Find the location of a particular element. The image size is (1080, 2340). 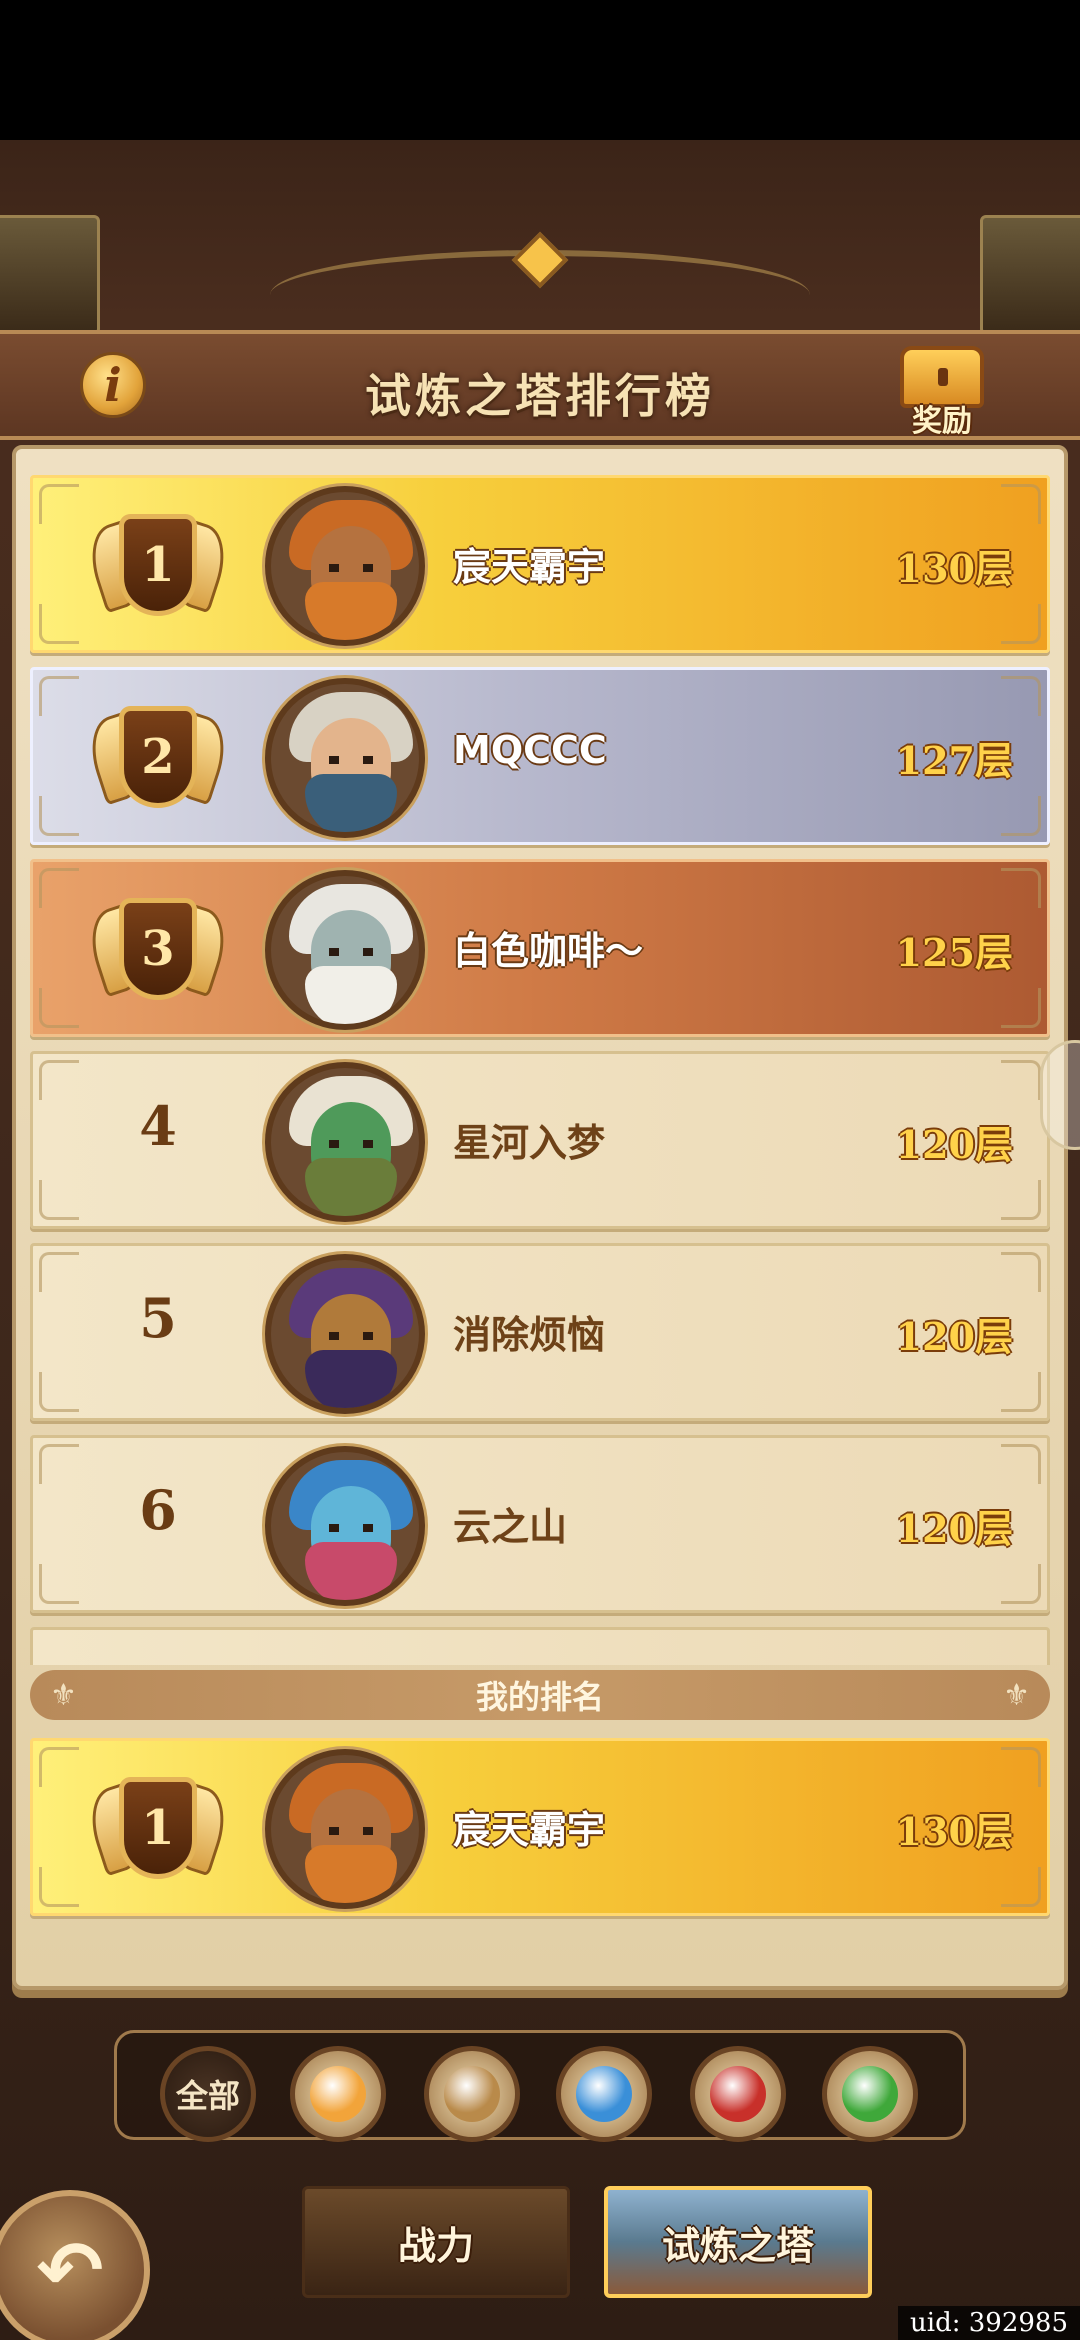

player-name: 消除烦恼 is located at coordinates (529, 1335).